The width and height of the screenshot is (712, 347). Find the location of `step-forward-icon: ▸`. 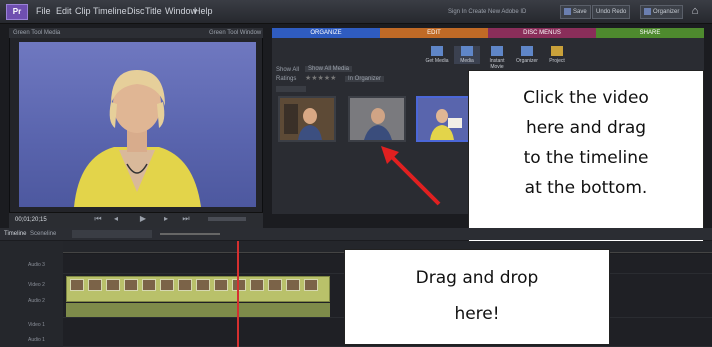

step-forward-icon: ▸ is located at coordinates (166, 219).